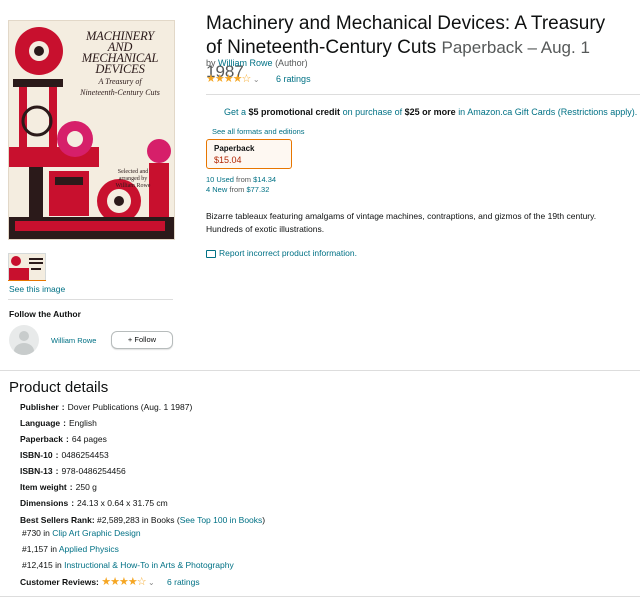  What do you see at coordinates (291, 63) in the screenshot?
I see `author-role: (Author)` at bounding box center [291, 63].